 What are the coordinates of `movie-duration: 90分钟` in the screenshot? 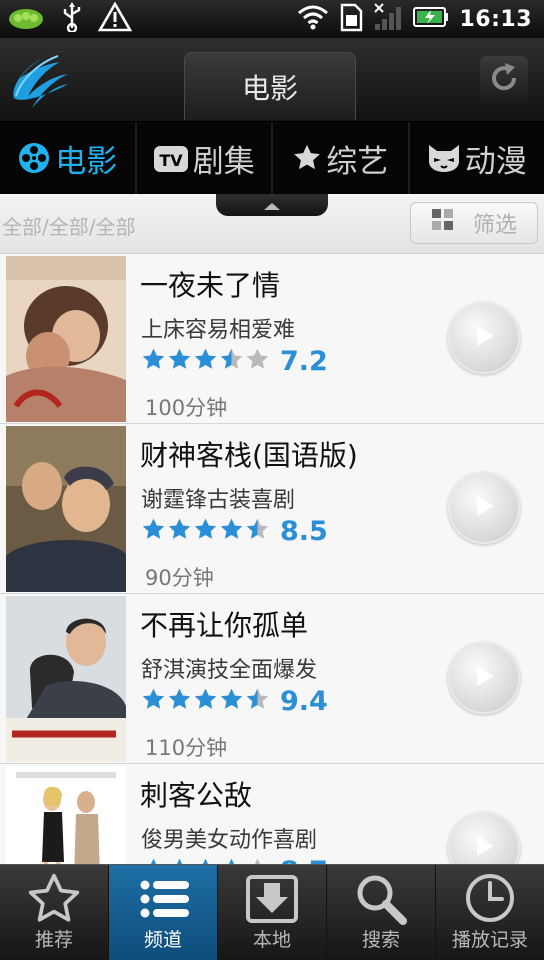 It's located at (179, 578).